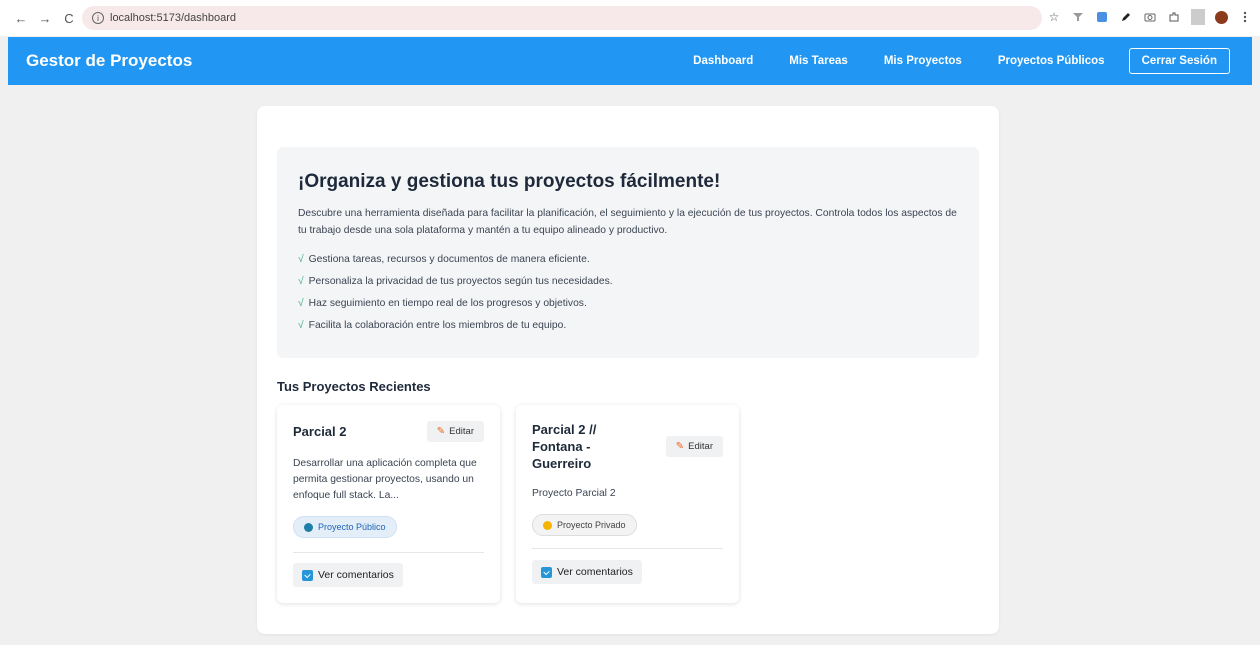 The image size is (1260, 645). Describe the element at coordinates (1102, 17) in the screenshot. I see `extension-square-icon` at that location.